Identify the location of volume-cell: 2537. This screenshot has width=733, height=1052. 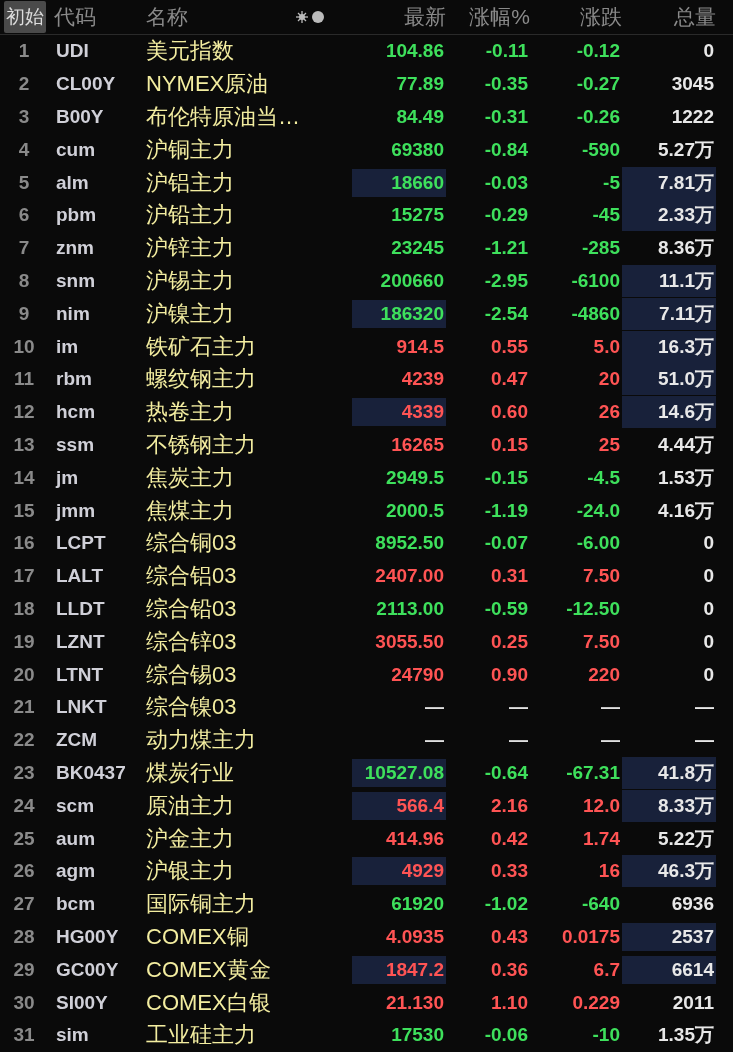
(669, 936).